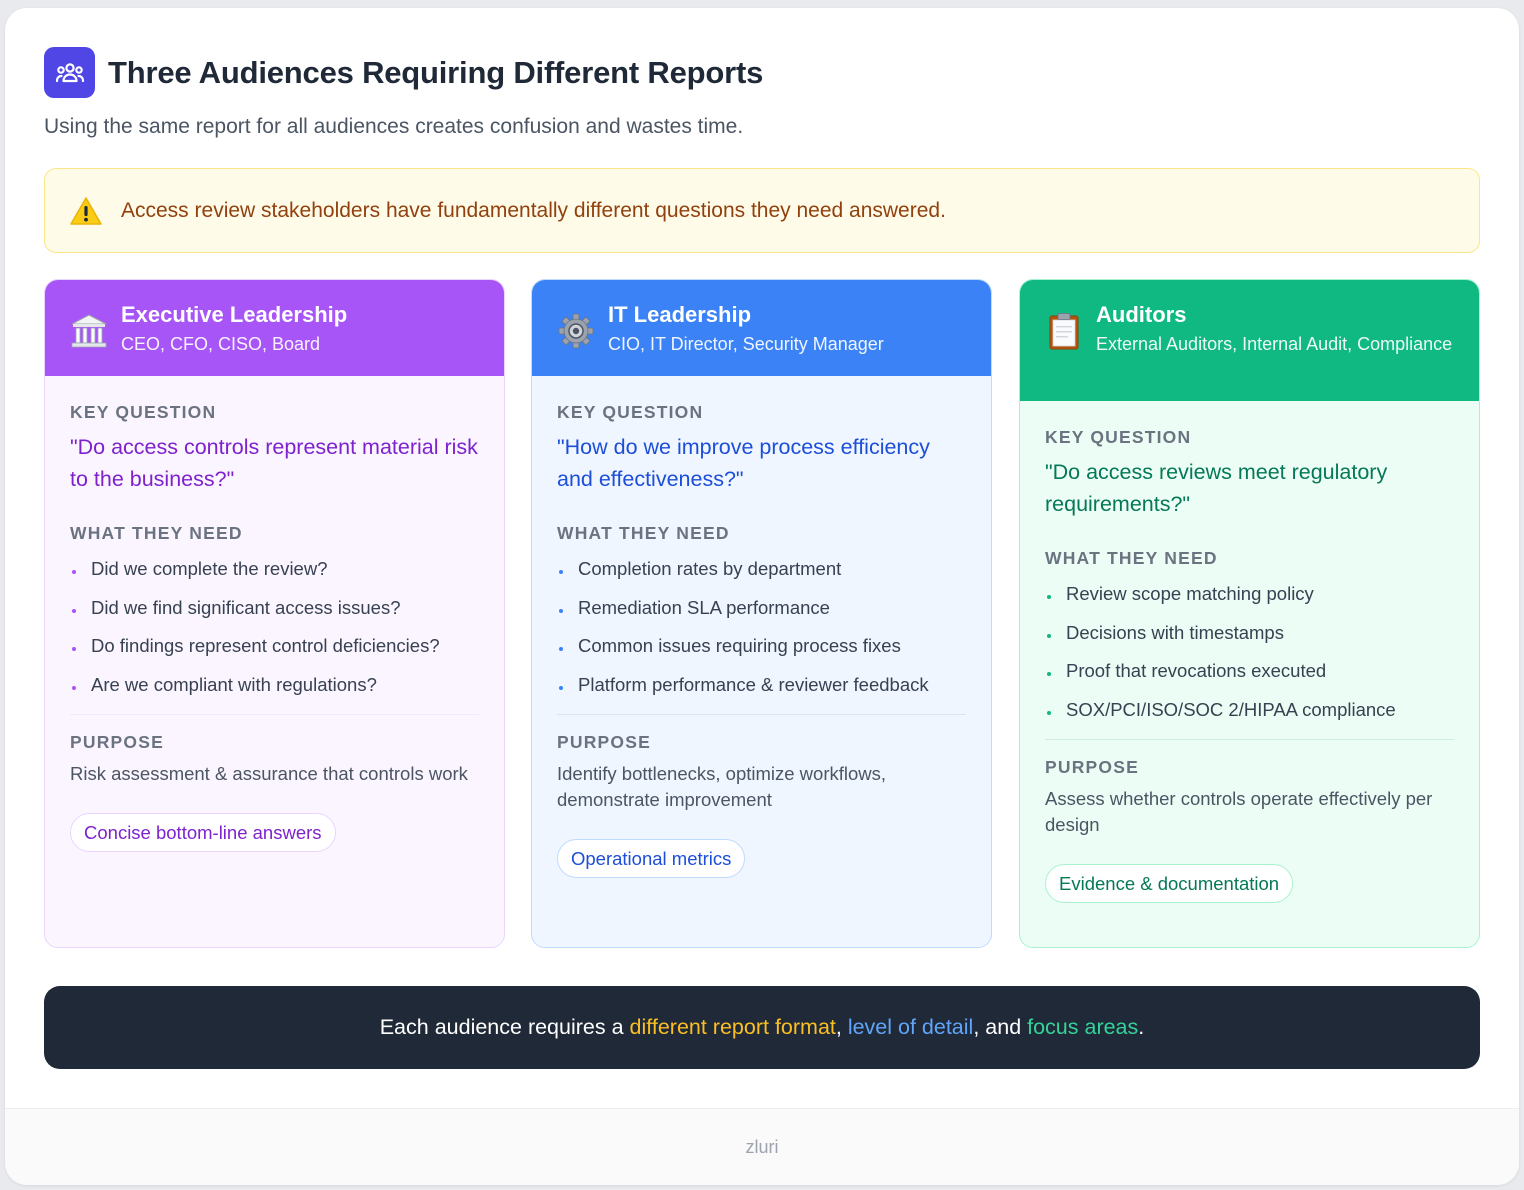 The height and width of the screenshot is (1190, 1524). I want to click on format-tag: Evidence & documentation, so click(1169, 883).